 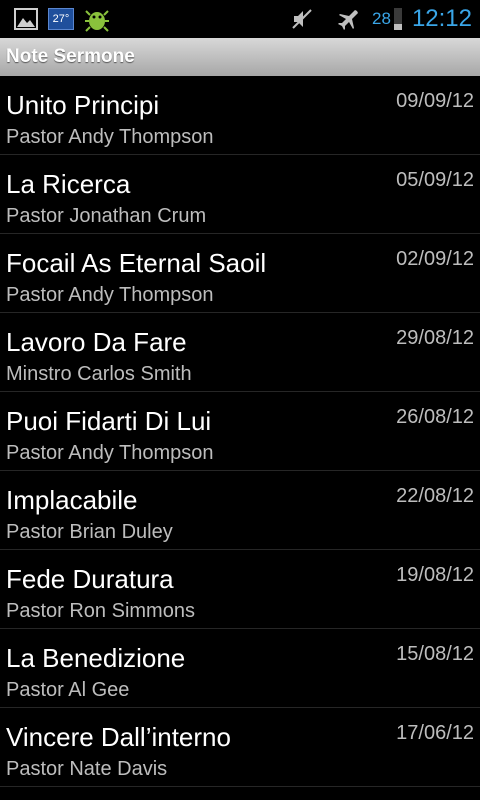 What do you see at coordinates (26, 19) in the screenshot?
I see `gallery-icon` at bounding box center [26, 19].